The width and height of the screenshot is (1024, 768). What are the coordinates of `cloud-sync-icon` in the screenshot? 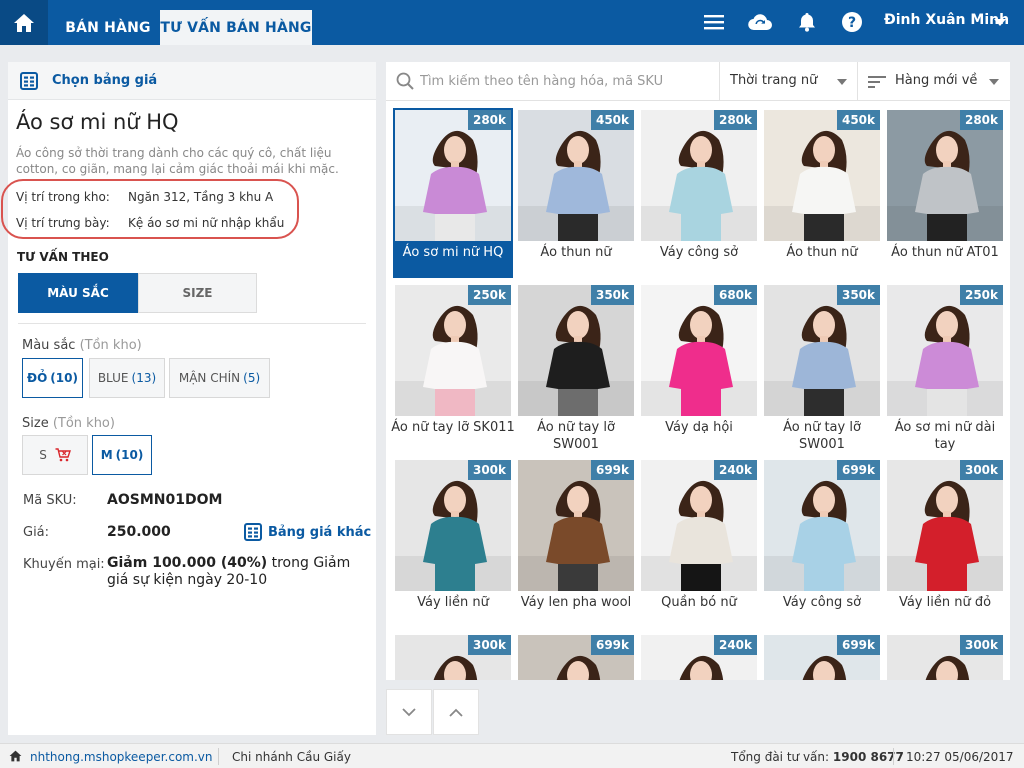 It's located at (760, 22).